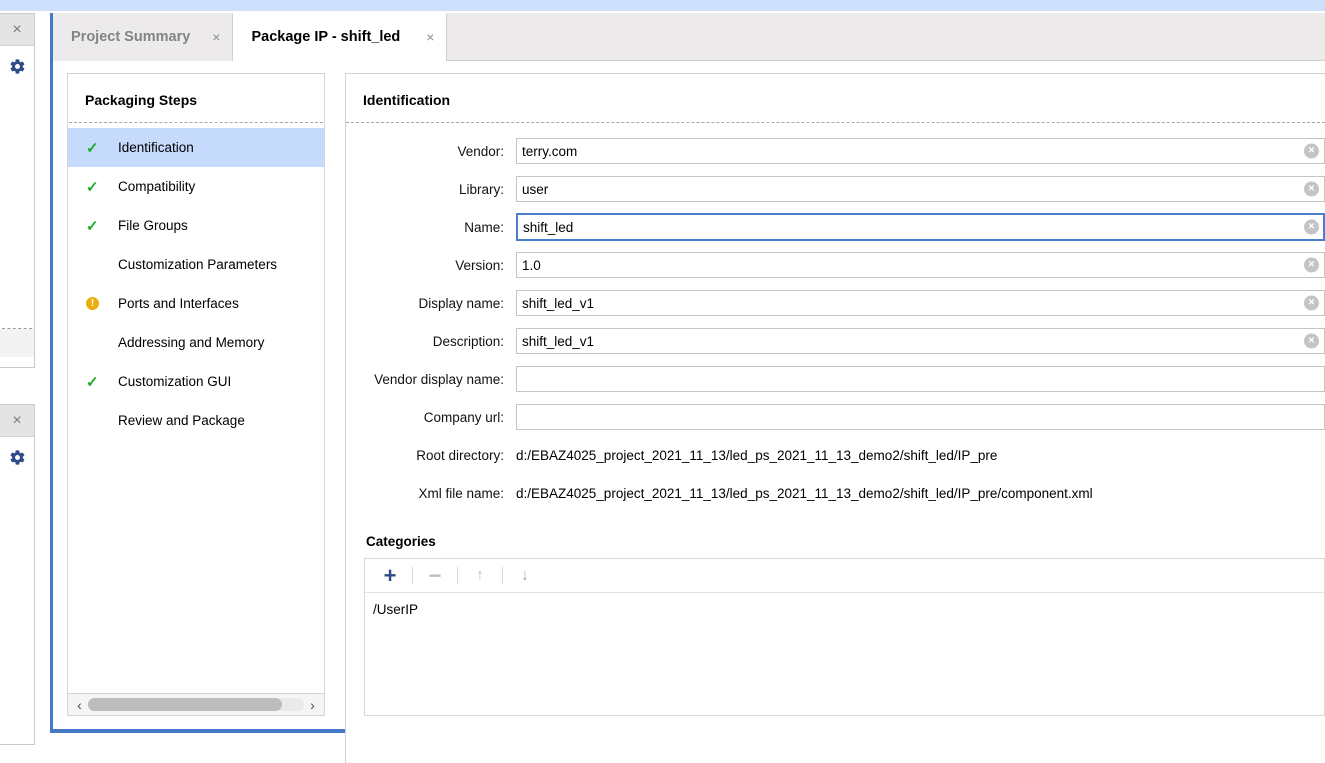  What do you see at coordinates (848, 610) in the screenshot?
I see `list-item: /UserIP` at bounding box center [848, 610].